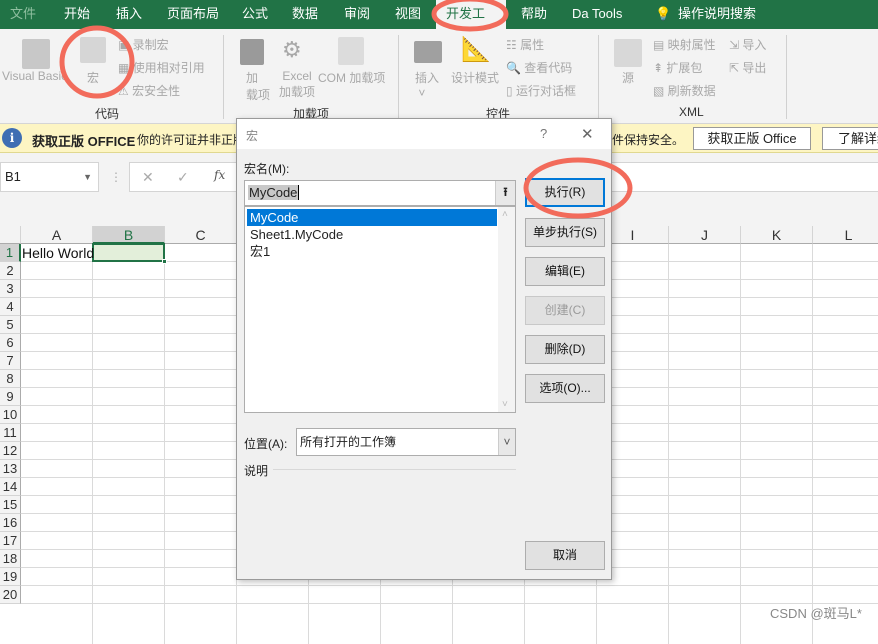 The width and height of the screenshot is (878, 644). Describe the element at coordinates (543, 133) in the screenshot. I see `help-button: ?` at that location.